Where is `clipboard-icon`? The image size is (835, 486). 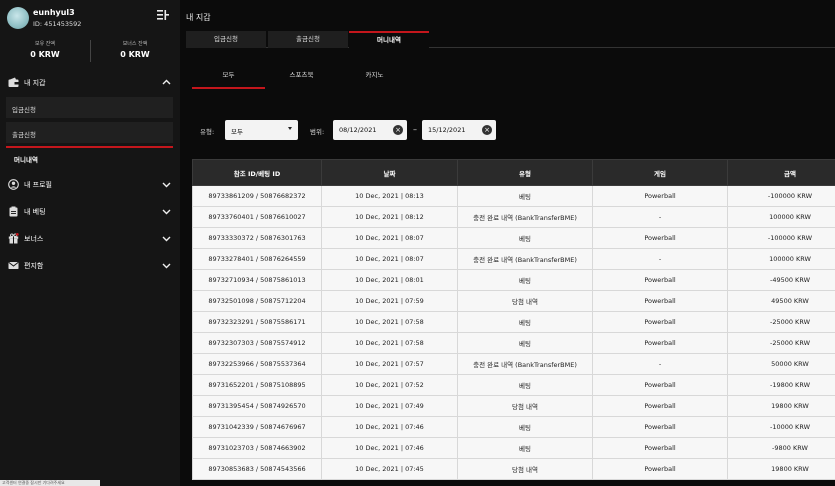 clipboard-icon is located at coordinates (13, 211).